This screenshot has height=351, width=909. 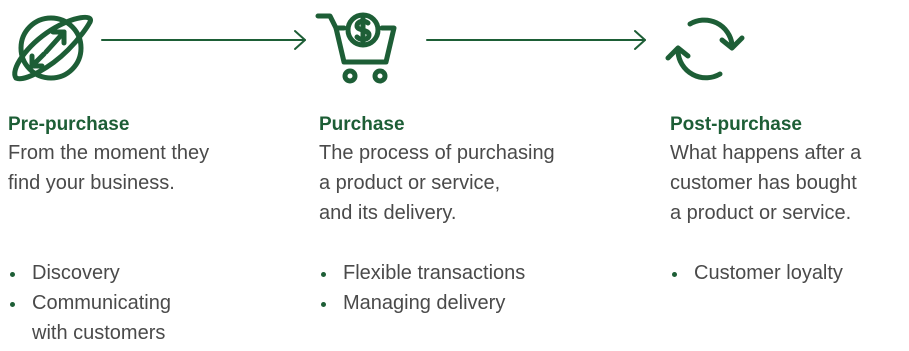 I want to click on bullet-line: Customer loyalty, so click(x=768, y=273).